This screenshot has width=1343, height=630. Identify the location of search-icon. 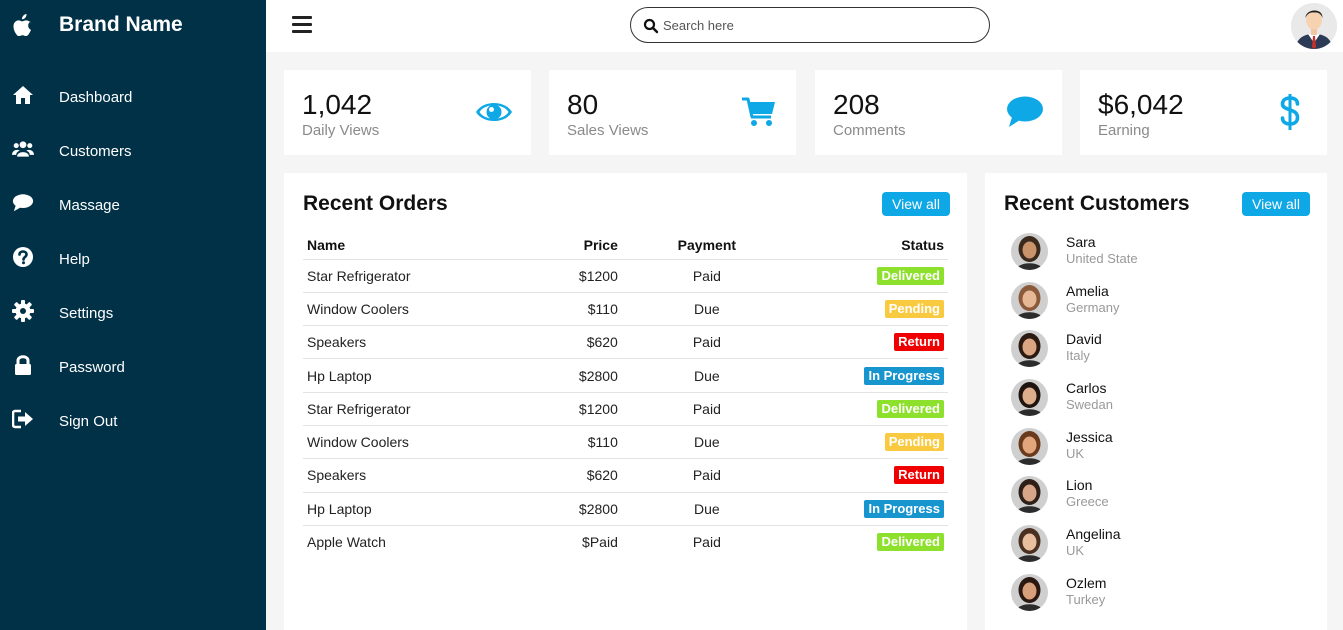
(651, 26).